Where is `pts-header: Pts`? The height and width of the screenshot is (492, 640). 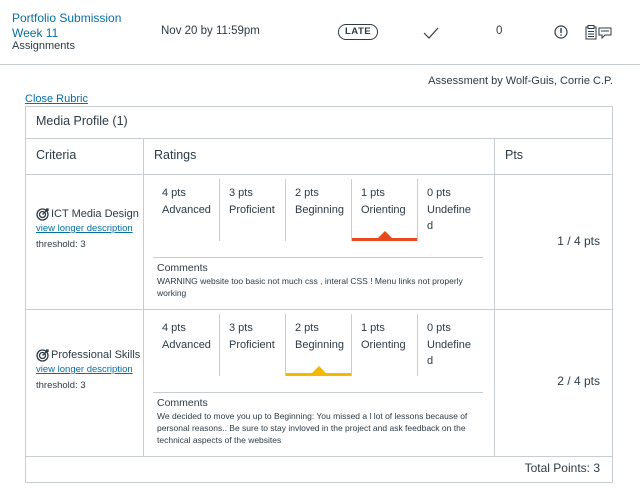 pts-header: Pts is located at coordinates (514, 155).